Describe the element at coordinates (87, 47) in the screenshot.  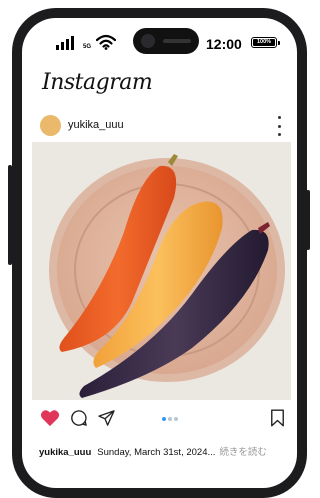
I see `network-type: 5G` at that location.